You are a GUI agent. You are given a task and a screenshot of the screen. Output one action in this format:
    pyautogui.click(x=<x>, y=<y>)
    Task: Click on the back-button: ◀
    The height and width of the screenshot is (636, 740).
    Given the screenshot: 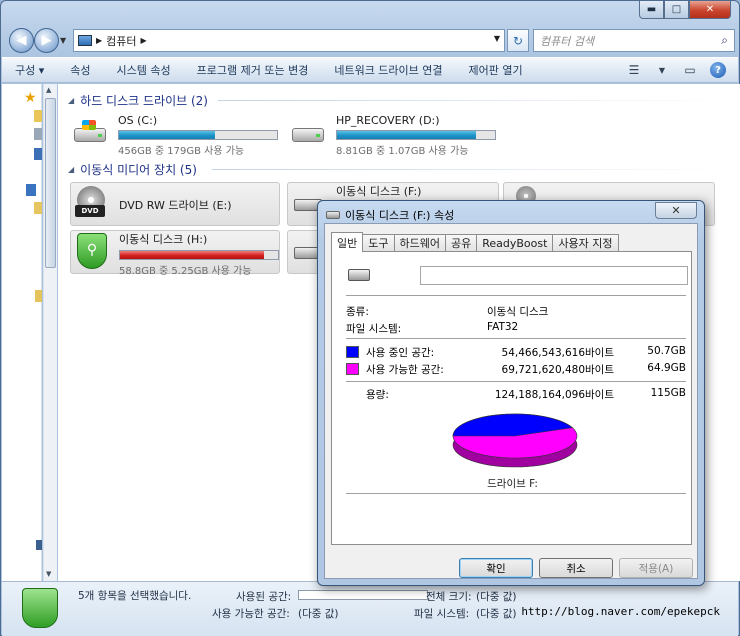 What is the action you would take?
    pyautogui.click(x=21, y=40)
    